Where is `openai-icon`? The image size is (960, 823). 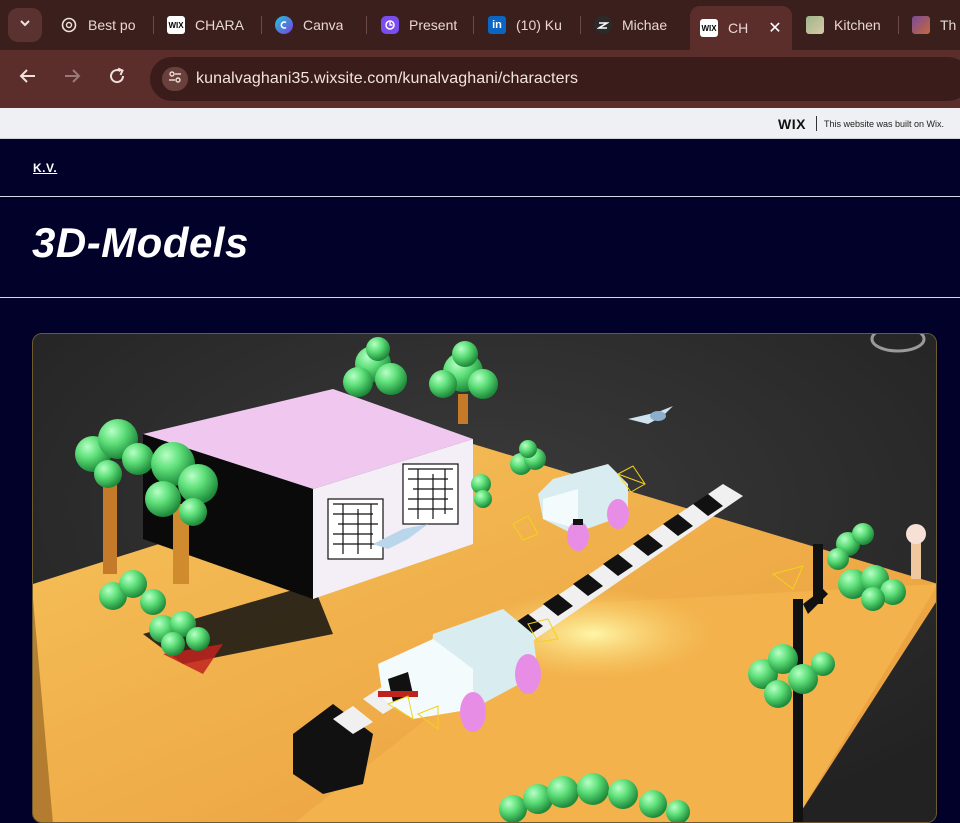 openai-icon is located at coordinates (69, 25).